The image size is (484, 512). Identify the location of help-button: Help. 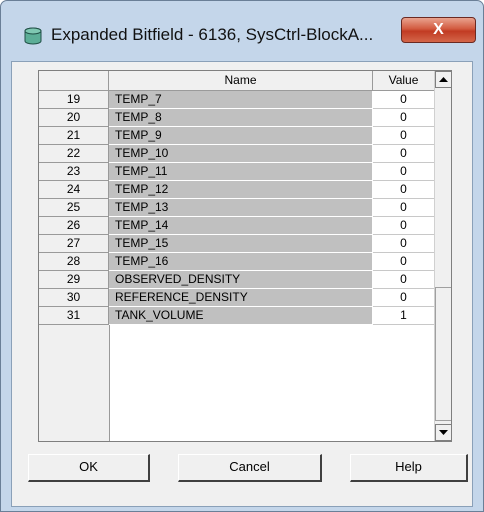
(409, 468).